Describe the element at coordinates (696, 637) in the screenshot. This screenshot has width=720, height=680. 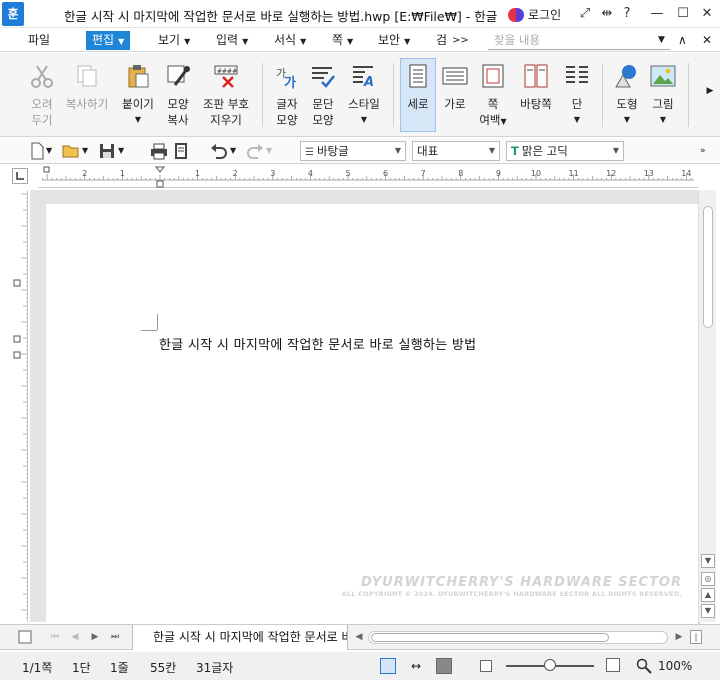
I see `split-view-icon: |` at that location.